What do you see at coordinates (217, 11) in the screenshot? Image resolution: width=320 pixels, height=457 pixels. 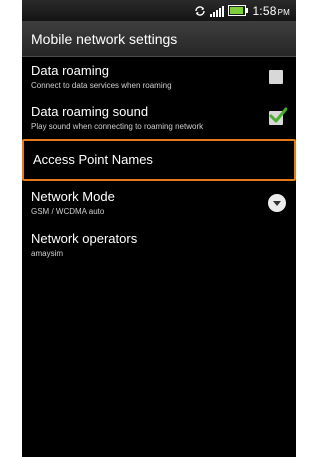 I see `signal-icon` at bounding box center [217, 11].